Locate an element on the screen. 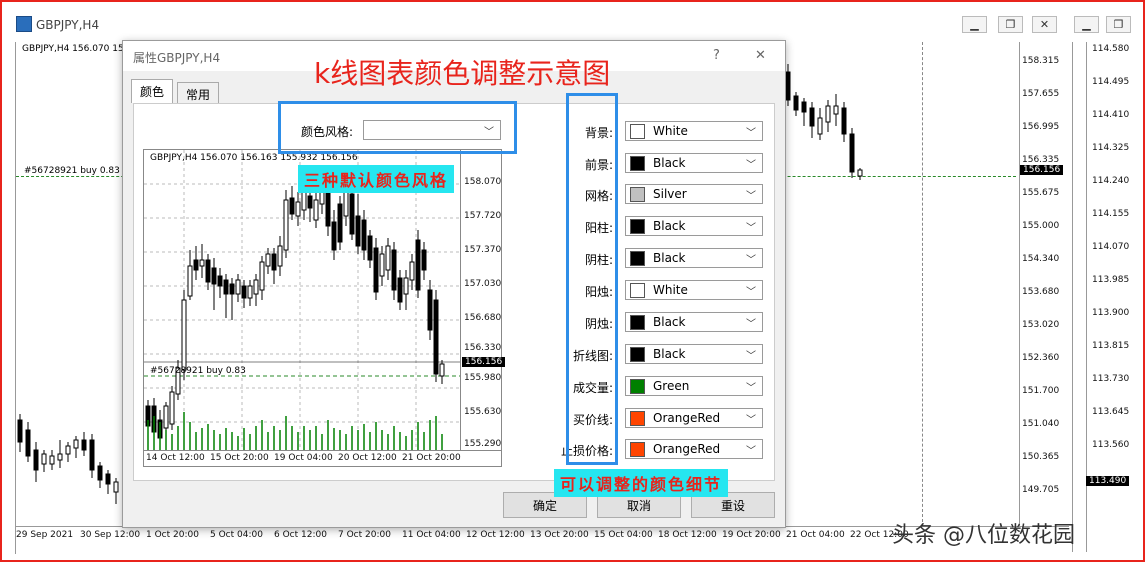 The image size is (1145, 562). time-label: 12 Oct 12:00 is located at coordinates (495, 535).